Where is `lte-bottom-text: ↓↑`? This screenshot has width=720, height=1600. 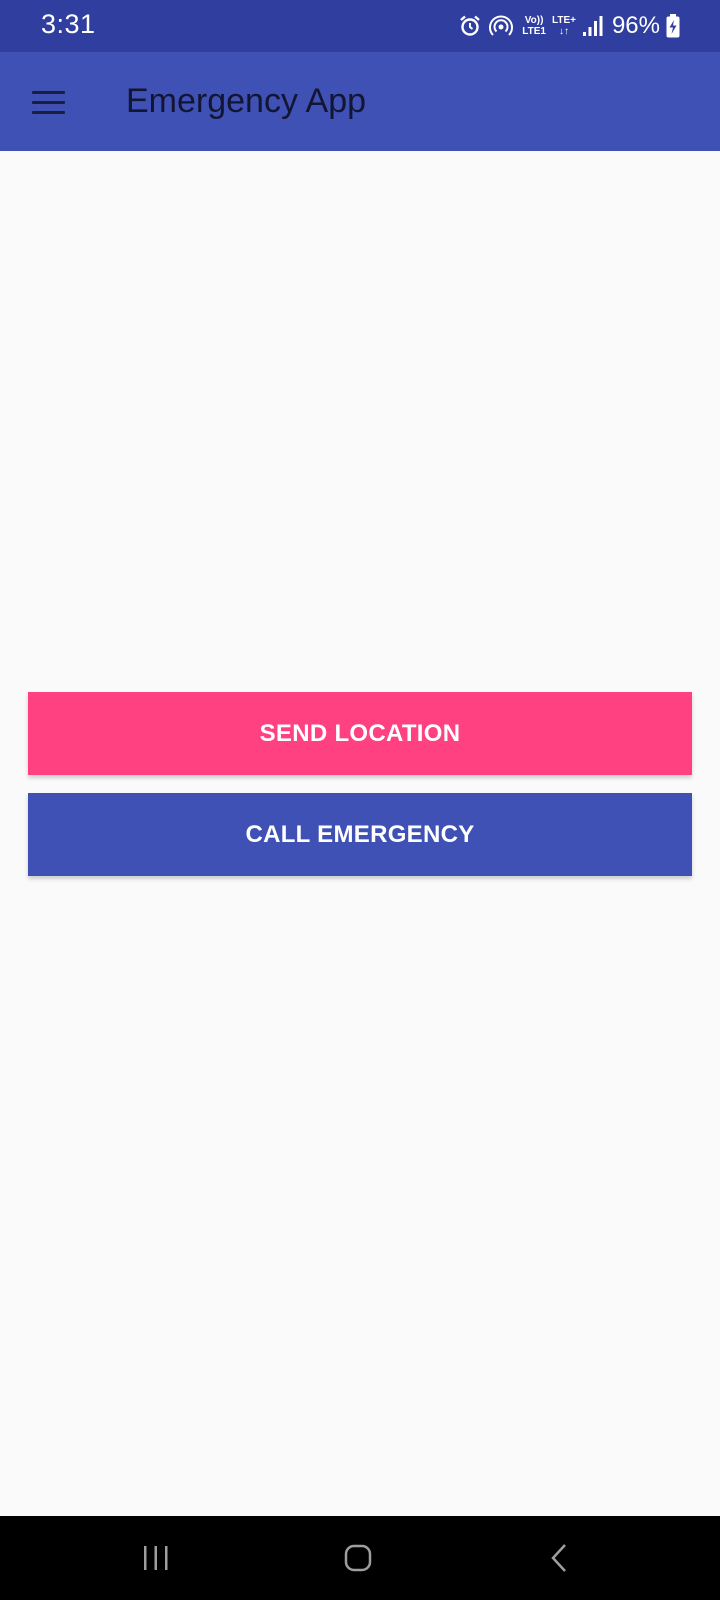 lte-bottom-text: ↓↑ is located at coordinates (563, 31).